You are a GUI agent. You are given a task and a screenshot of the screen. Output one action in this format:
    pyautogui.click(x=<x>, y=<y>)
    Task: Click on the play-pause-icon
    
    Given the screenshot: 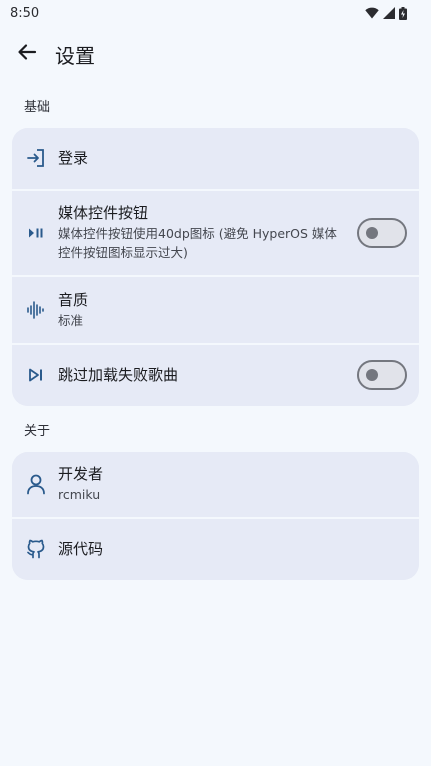 What is the action you would take?
    pyautogui.click(x=36, y=233)
    